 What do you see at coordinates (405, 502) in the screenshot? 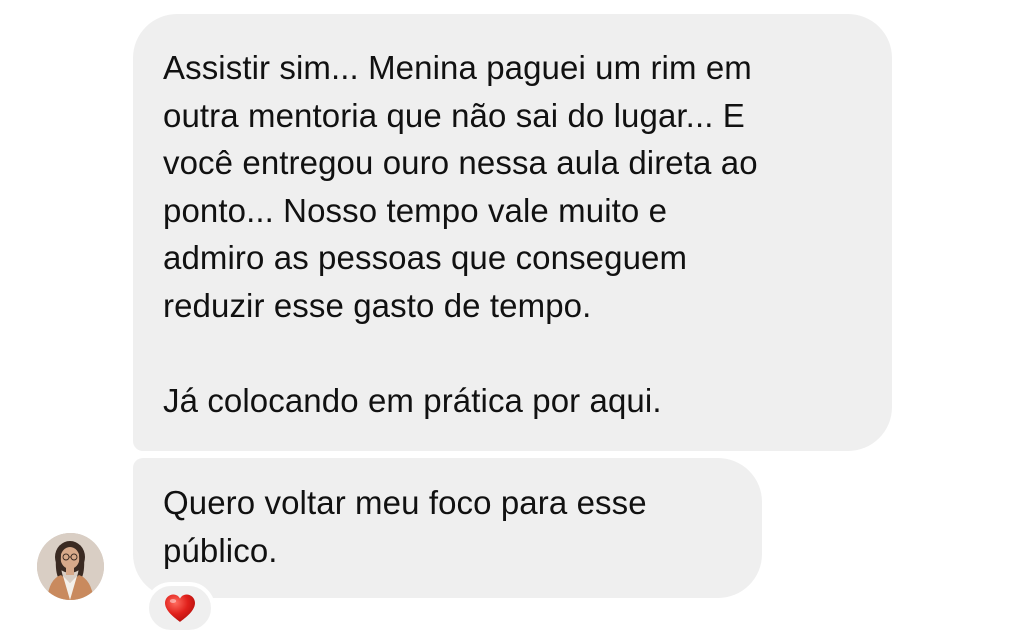
I see `message-line: Quero voltar meu foco para esse` at bounding box center [405, 502].